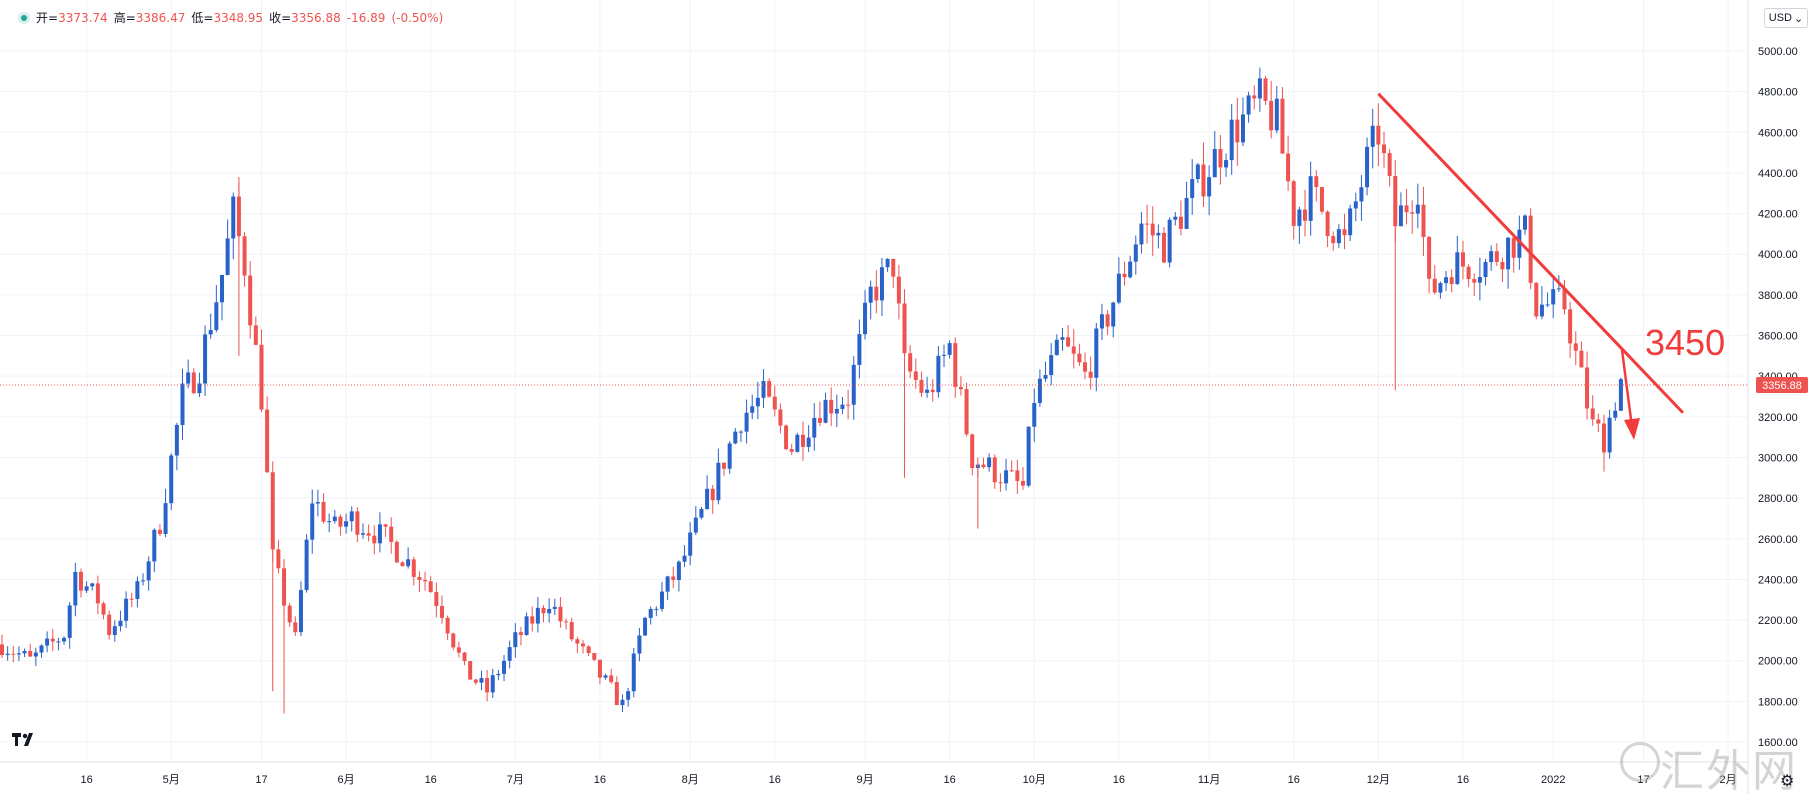  Describe the element at coordinates (316, 17) in the screenshot. I see `close-value: 3356.88` at that location.